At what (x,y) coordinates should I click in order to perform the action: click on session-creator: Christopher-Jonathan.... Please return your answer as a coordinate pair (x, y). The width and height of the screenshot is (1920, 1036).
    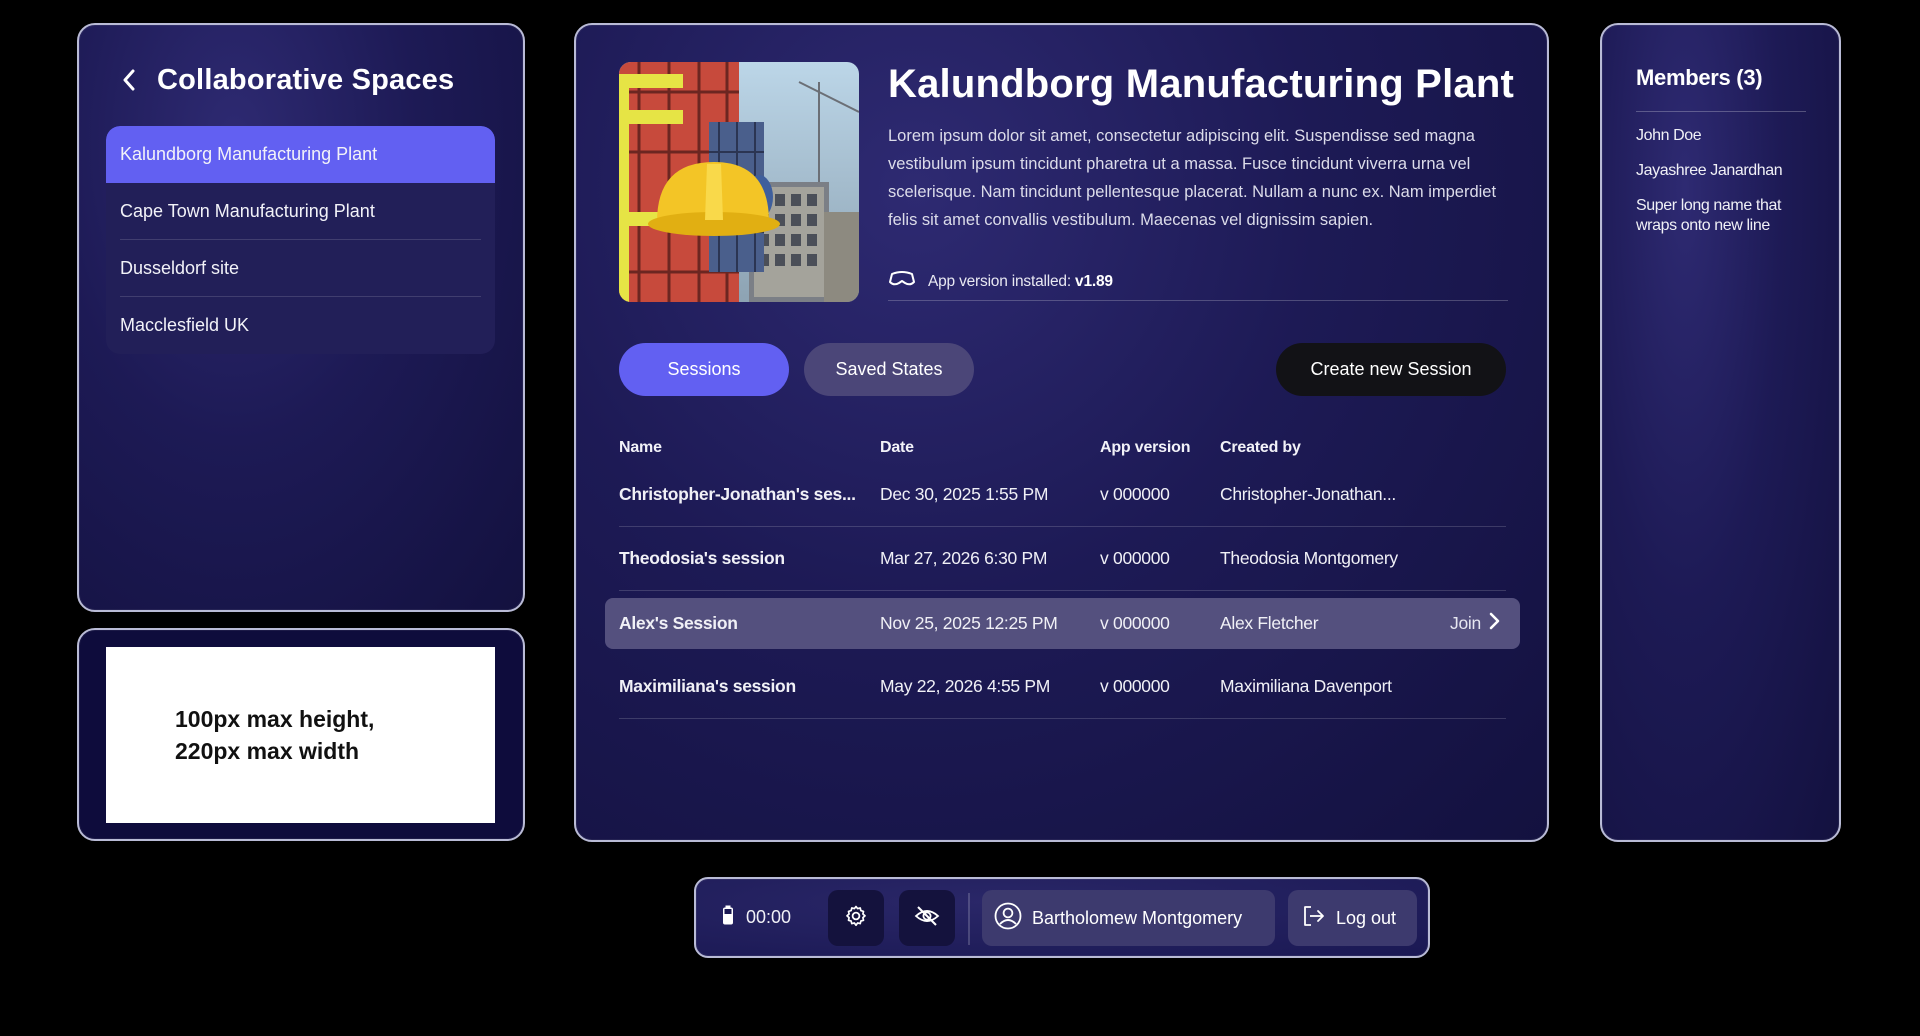
    Looking at the image, I should click on (1308, 494).